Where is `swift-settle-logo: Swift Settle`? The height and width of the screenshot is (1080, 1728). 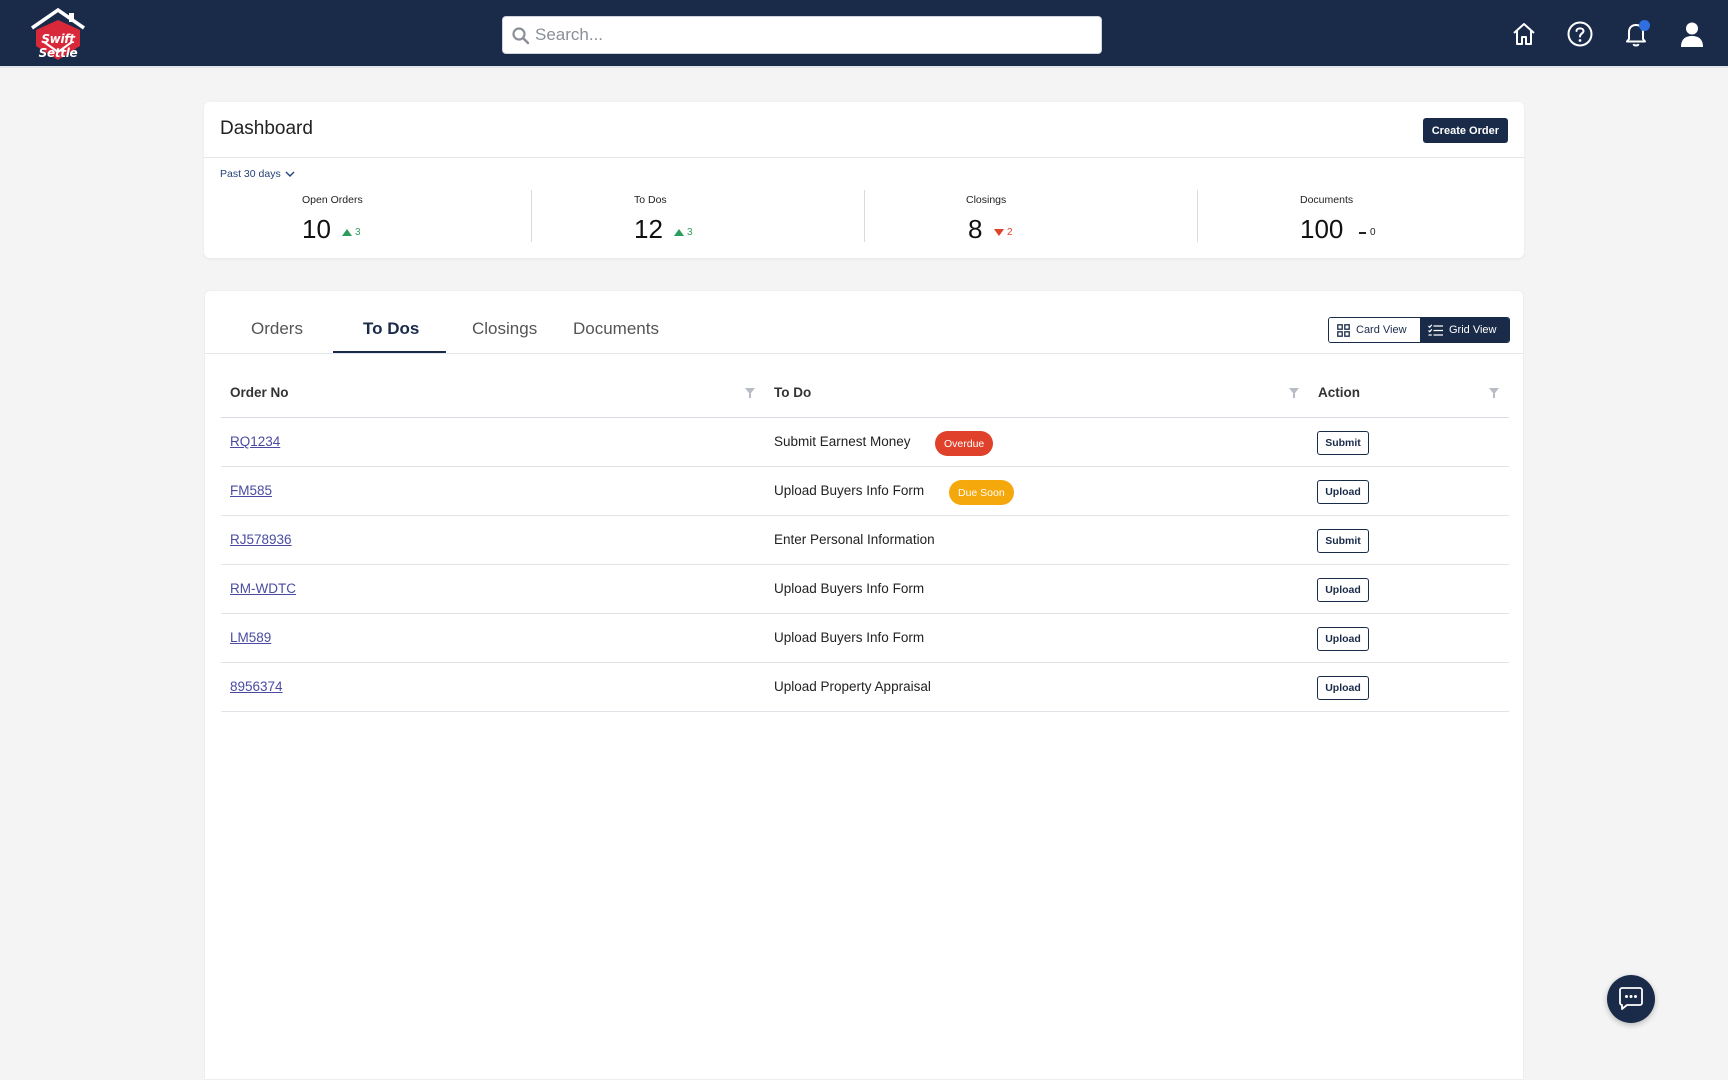 swift-settle-logo: Swift Settle is located at coordinates (58, 34).